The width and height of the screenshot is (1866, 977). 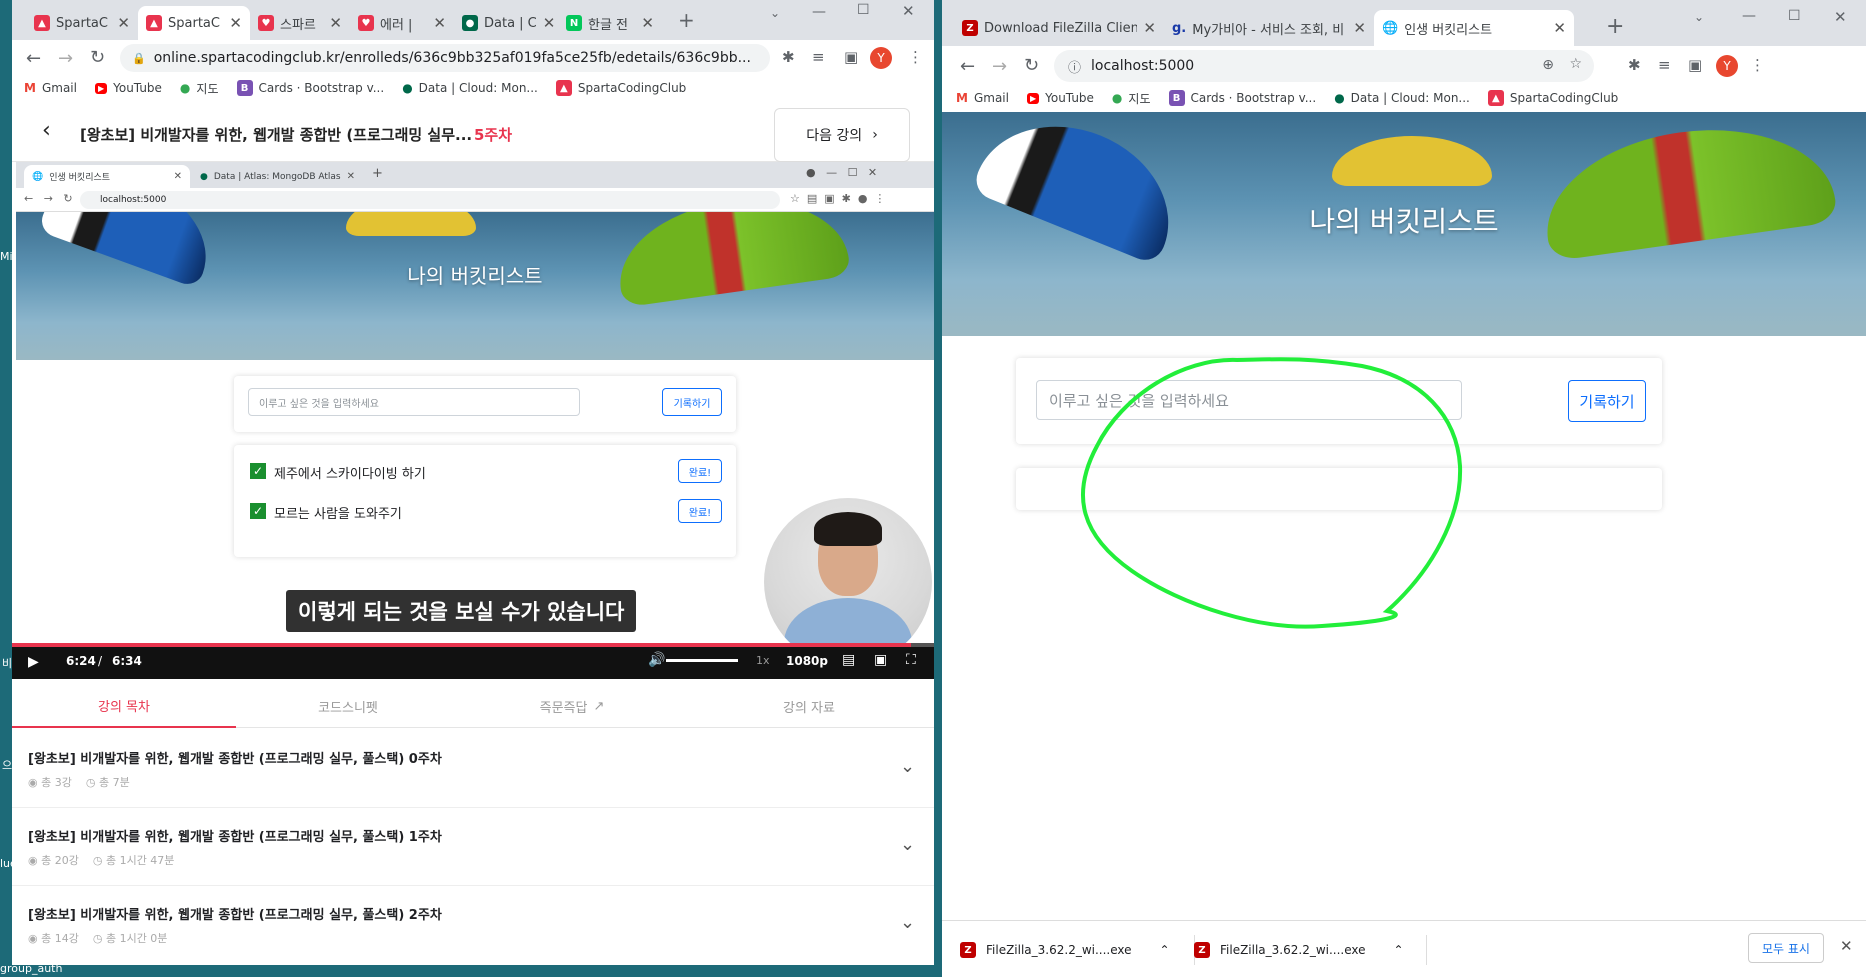 What do you see at coordinates (1607, 401) in the screenshot?
I see `record-button: 기록하기` at bounding box center [1607, 401].